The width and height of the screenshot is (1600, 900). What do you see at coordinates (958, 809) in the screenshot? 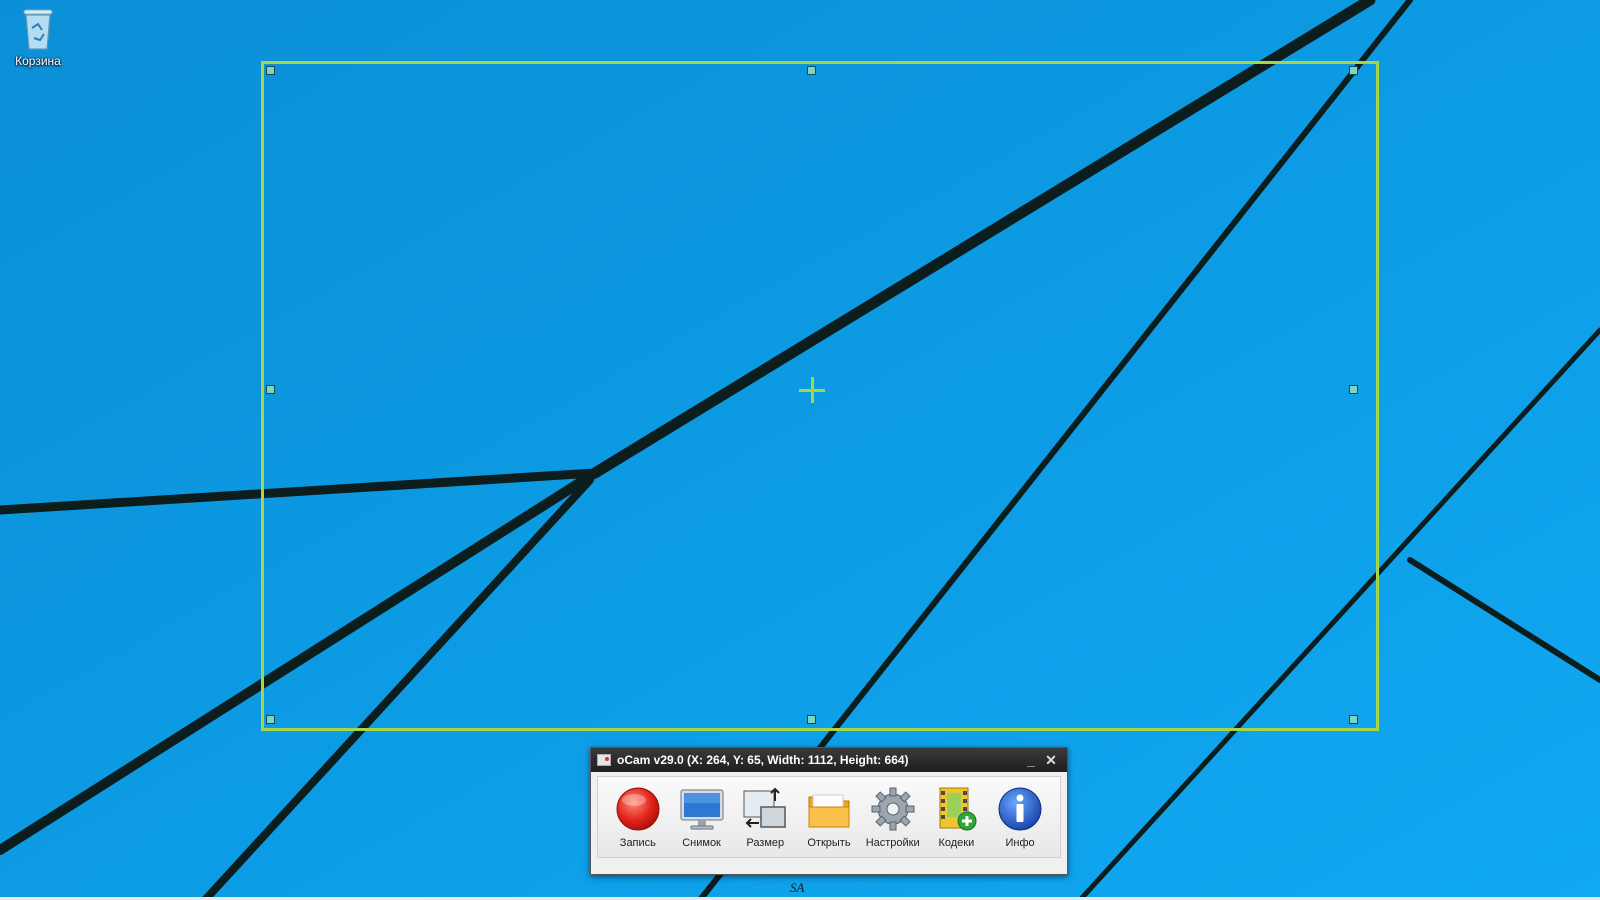
I see `codecs-film-icon` at bounding box center [958, 809].